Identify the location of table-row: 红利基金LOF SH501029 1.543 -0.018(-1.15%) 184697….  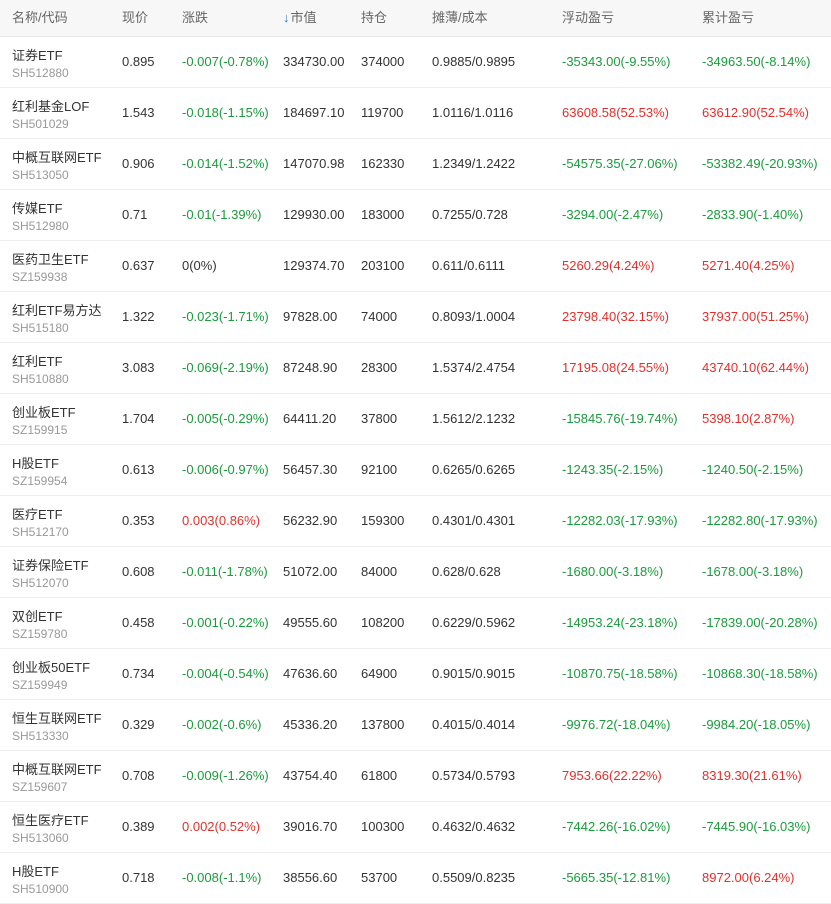
(415, 113).